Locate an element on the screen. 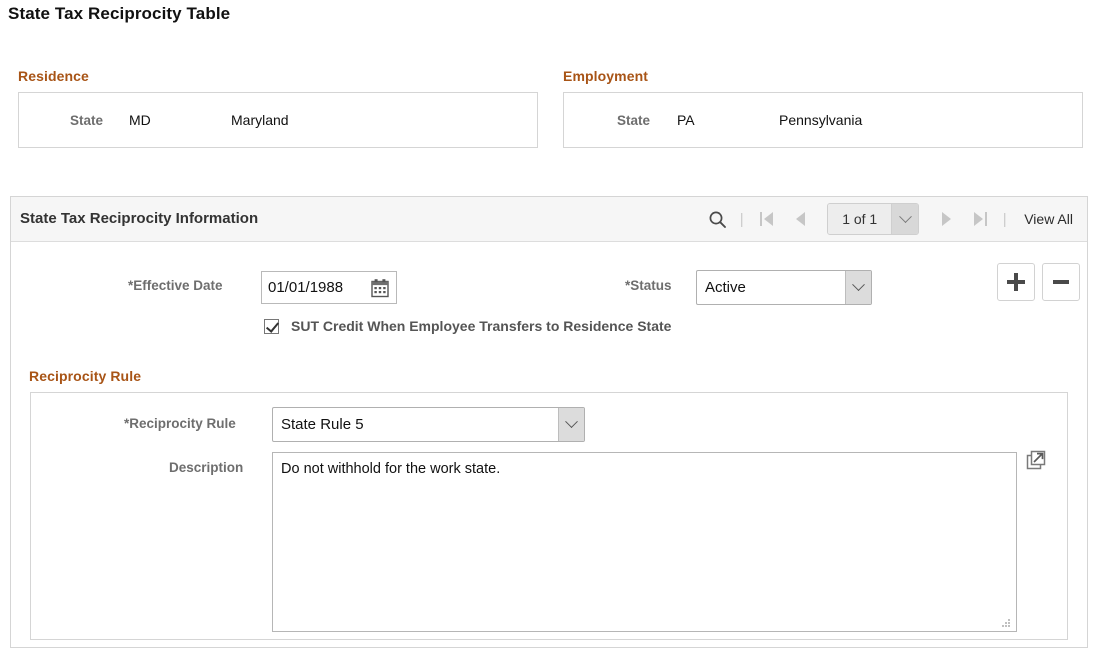  calendar-icon is located at coordinates (380, 288).